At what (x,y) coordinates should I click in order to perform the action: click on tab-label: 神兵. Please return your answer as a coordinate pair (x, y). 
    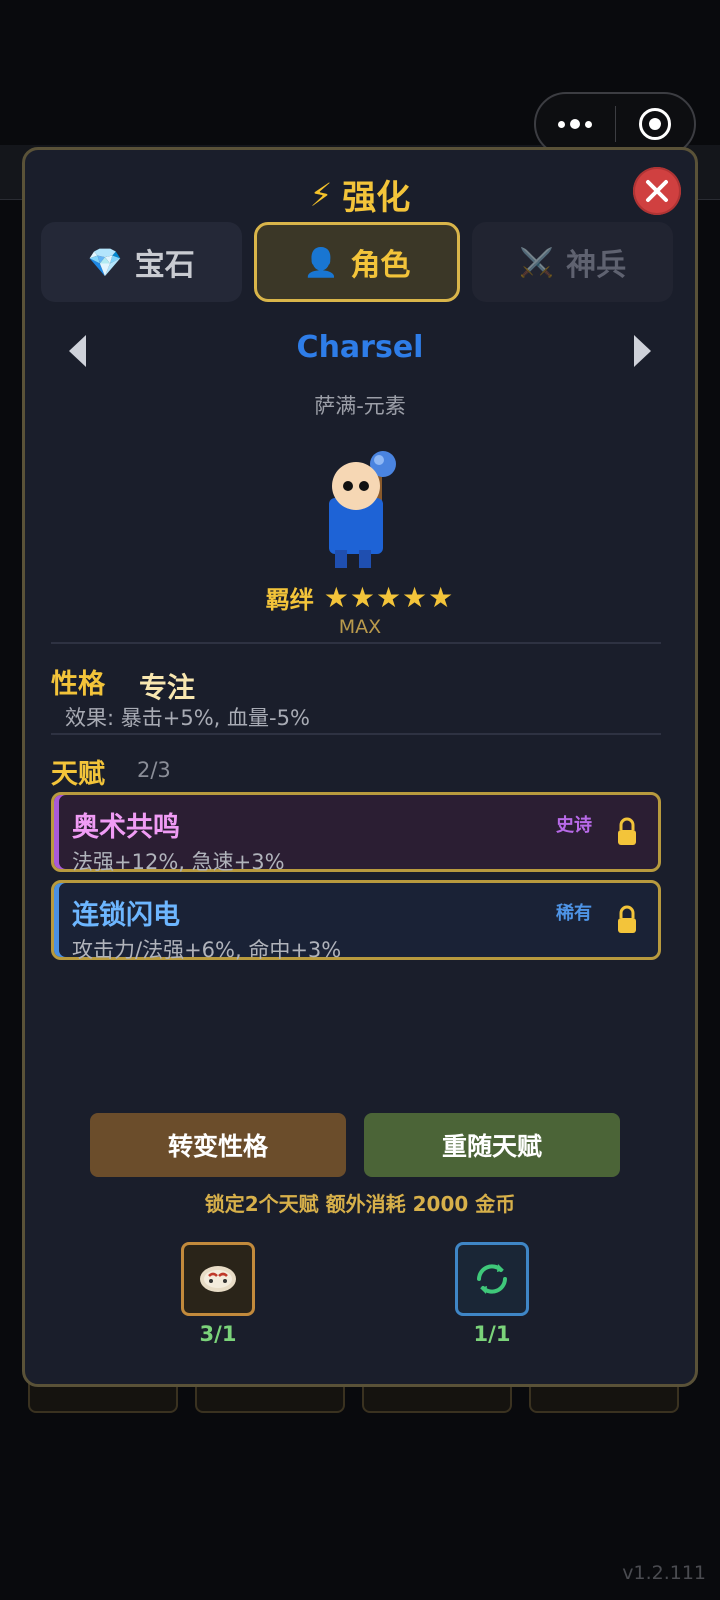
    Looking at the image, I should click on (596, 265).